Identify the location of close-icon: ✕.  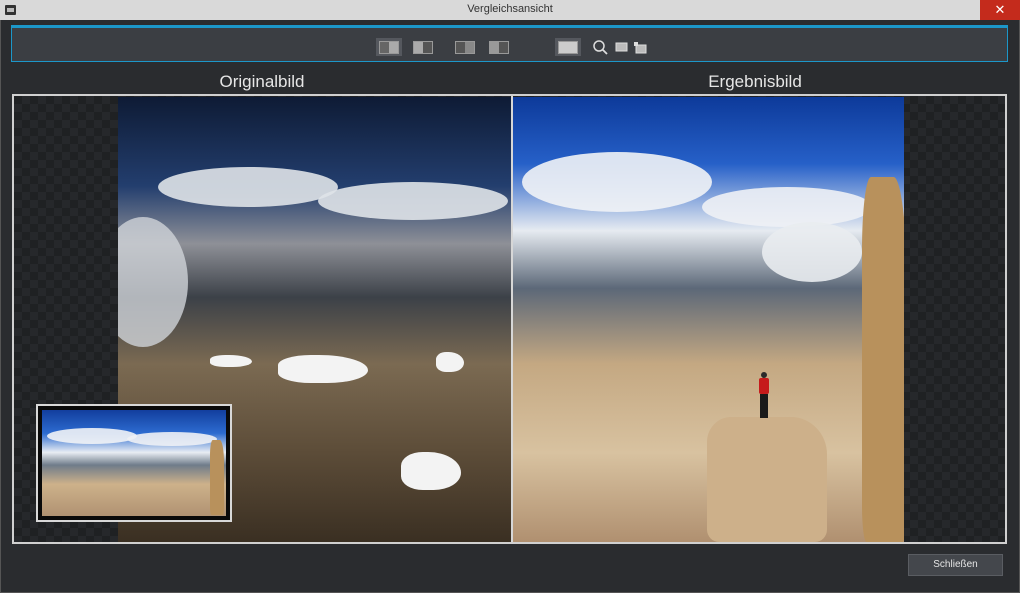
(1000, 9).